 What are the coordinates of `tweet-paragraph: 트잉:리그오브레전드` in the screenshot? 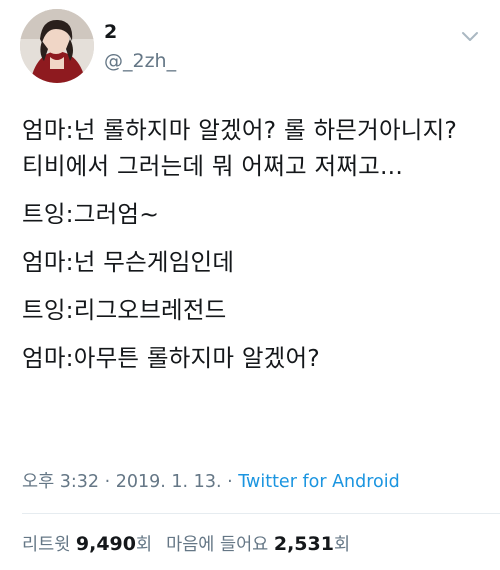 It's located at (124, 310).